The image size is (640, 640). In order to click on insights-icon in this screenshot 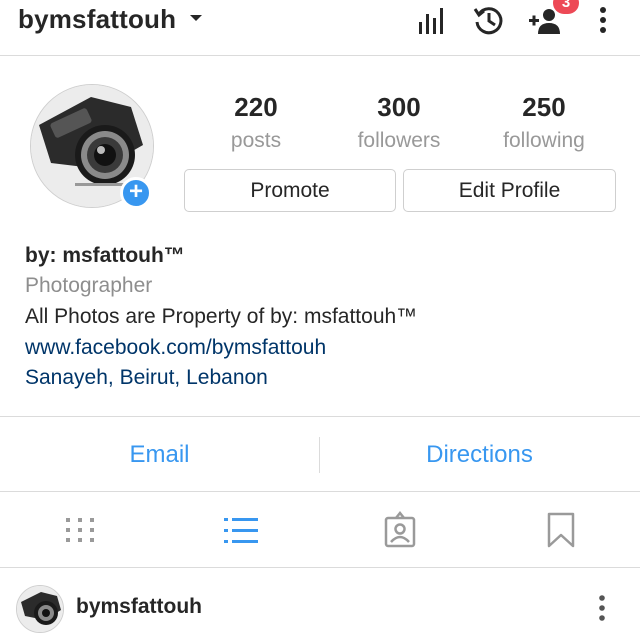, I will do `click(431, 20)`.